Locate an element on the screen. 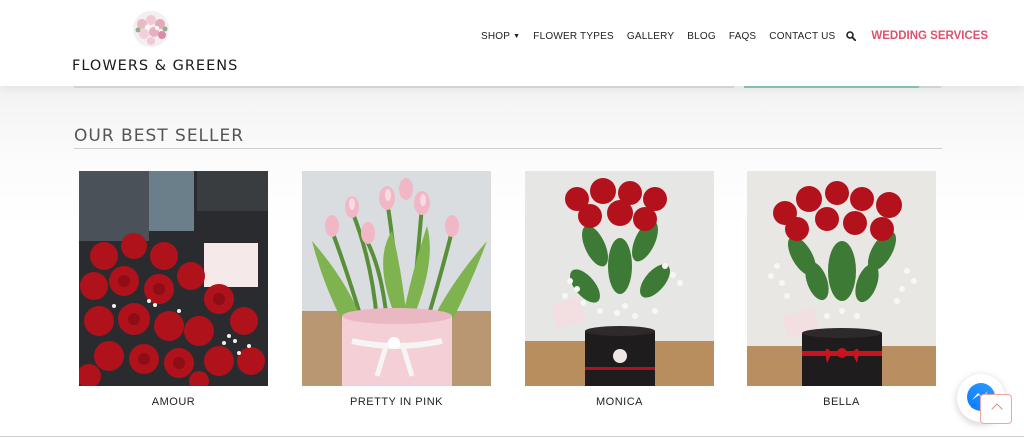 Image resolution: width=1024 pixels, height=440 pixels. product-card: MONICA is located at coordinates (619, 289).